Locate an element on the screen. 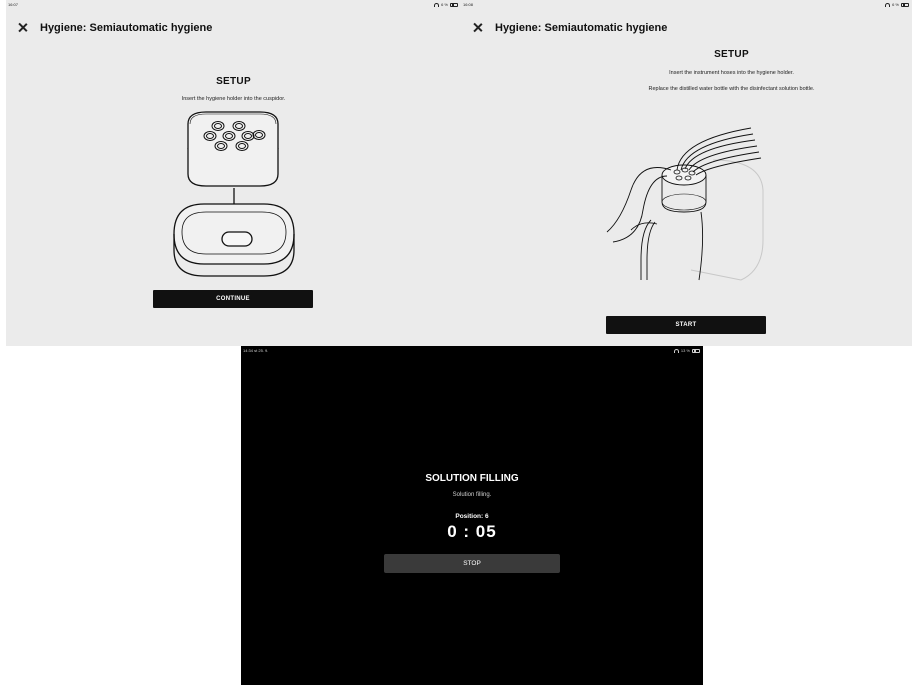 Image resolution: width=912 pixels, height=685 pixels. battery-percent: 13 % is located at coordinates (685, 350).